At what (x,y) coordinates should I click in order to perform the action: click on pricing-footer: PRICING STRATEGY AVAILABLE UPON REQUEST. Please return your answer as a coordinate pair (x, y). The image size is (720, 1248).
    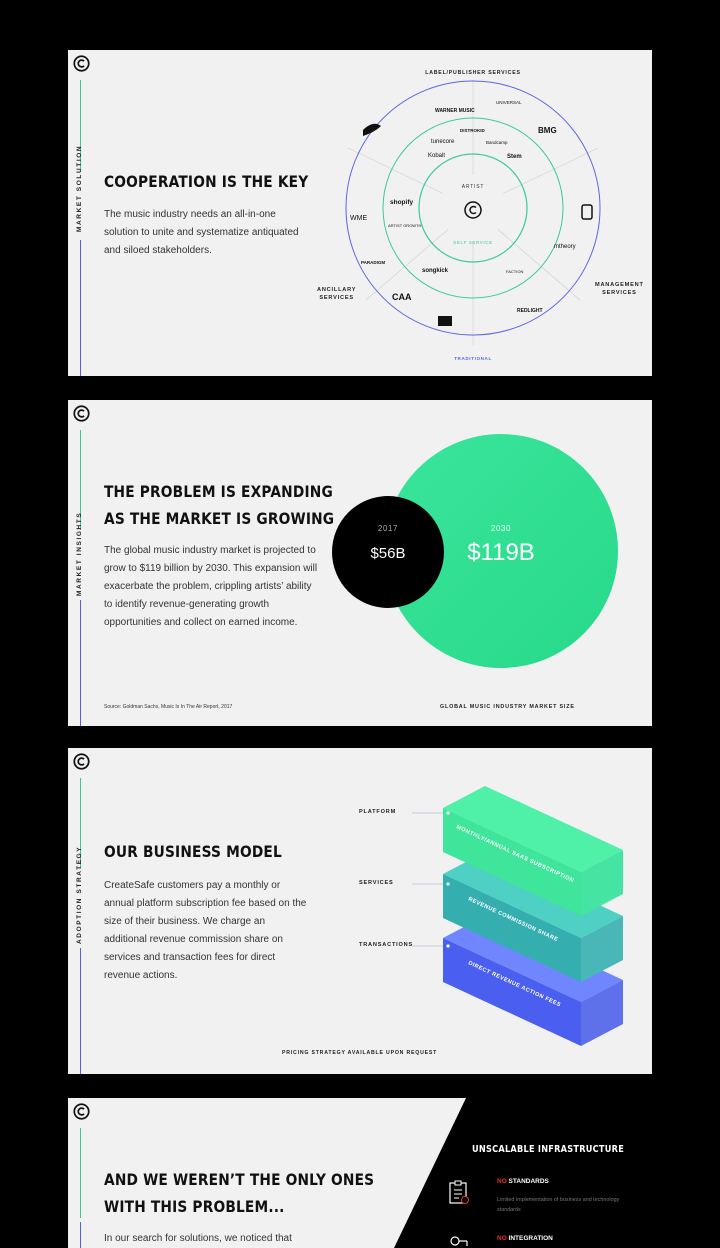
    Looking at the image, I should click on (360, 1053).